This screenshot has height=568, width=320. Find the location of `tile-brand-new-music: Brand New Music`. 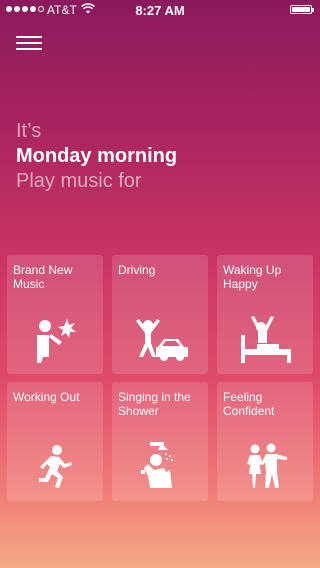

tile-brand-new-music: Brand New Music is located at coordinates (55, 314).